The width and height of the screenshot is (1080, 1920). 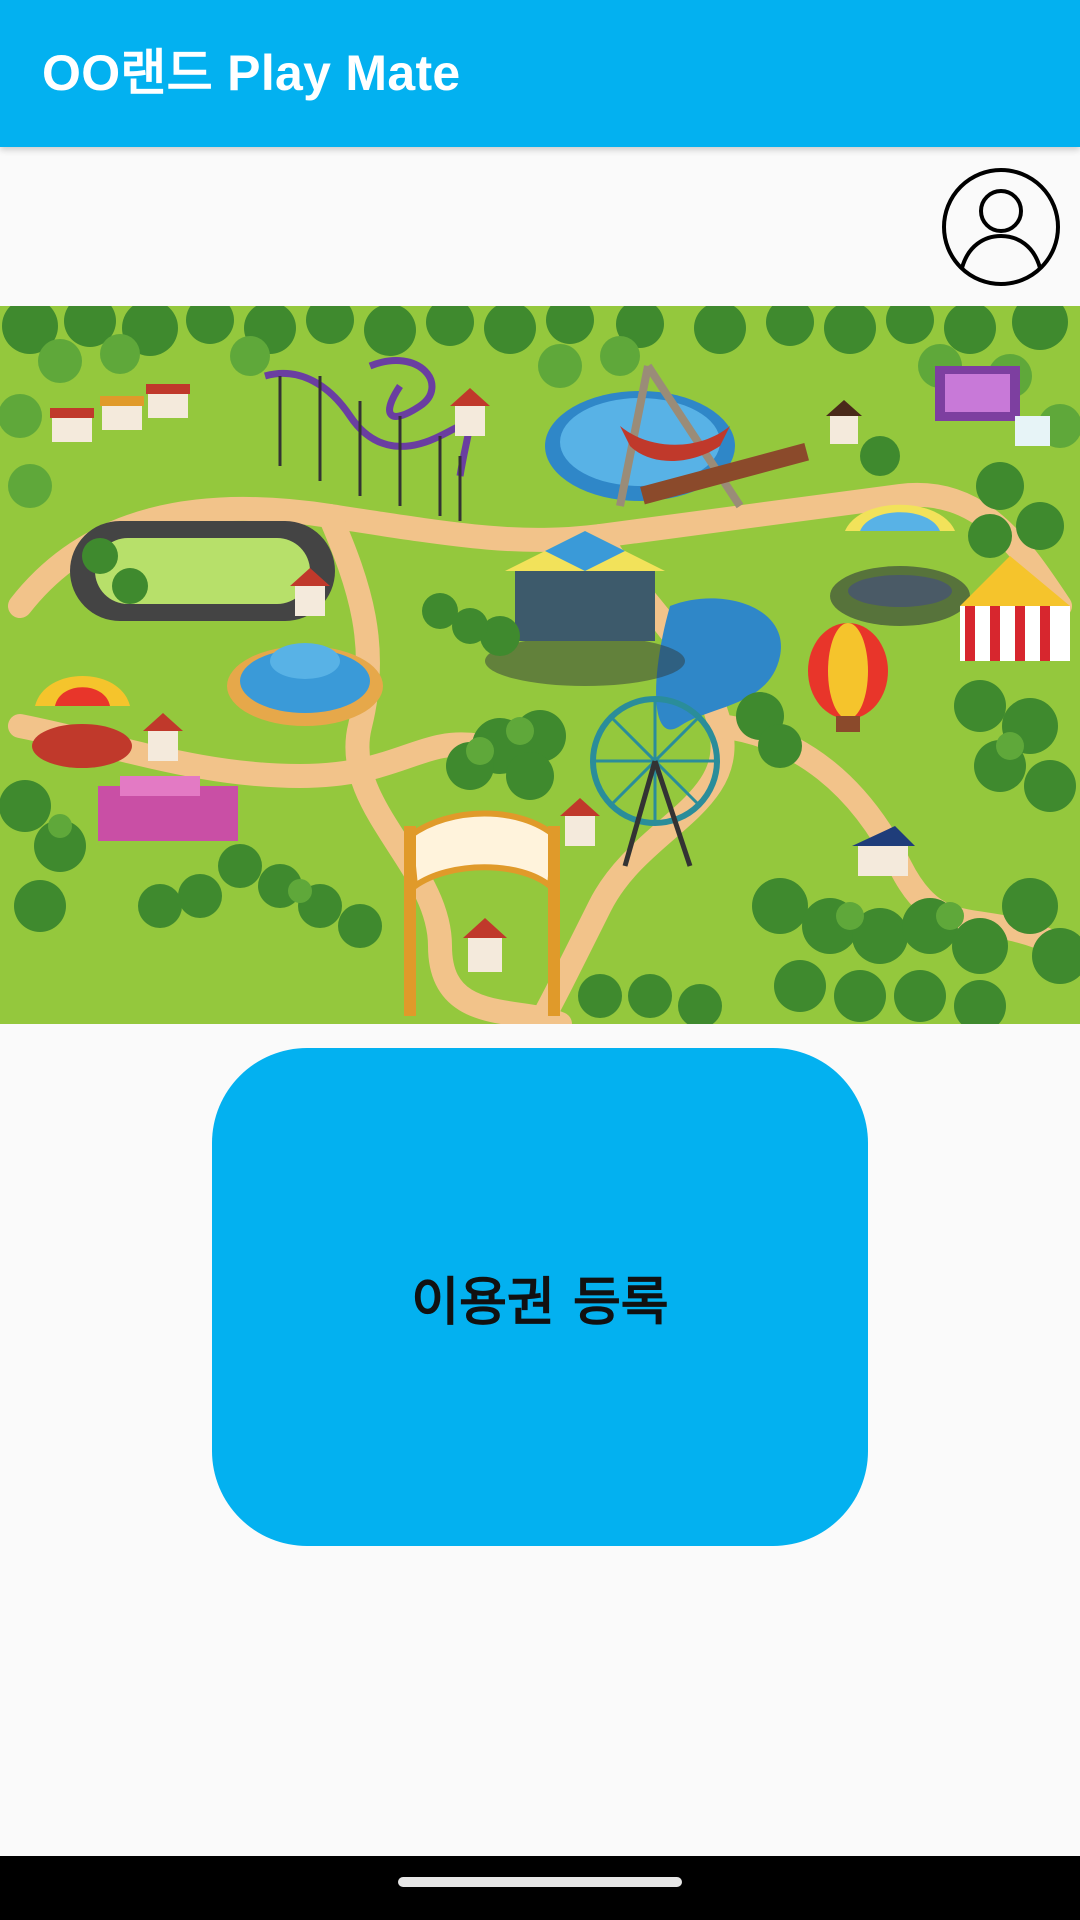 I want to click on account-circle-icon, so click(x=1001, y=227).